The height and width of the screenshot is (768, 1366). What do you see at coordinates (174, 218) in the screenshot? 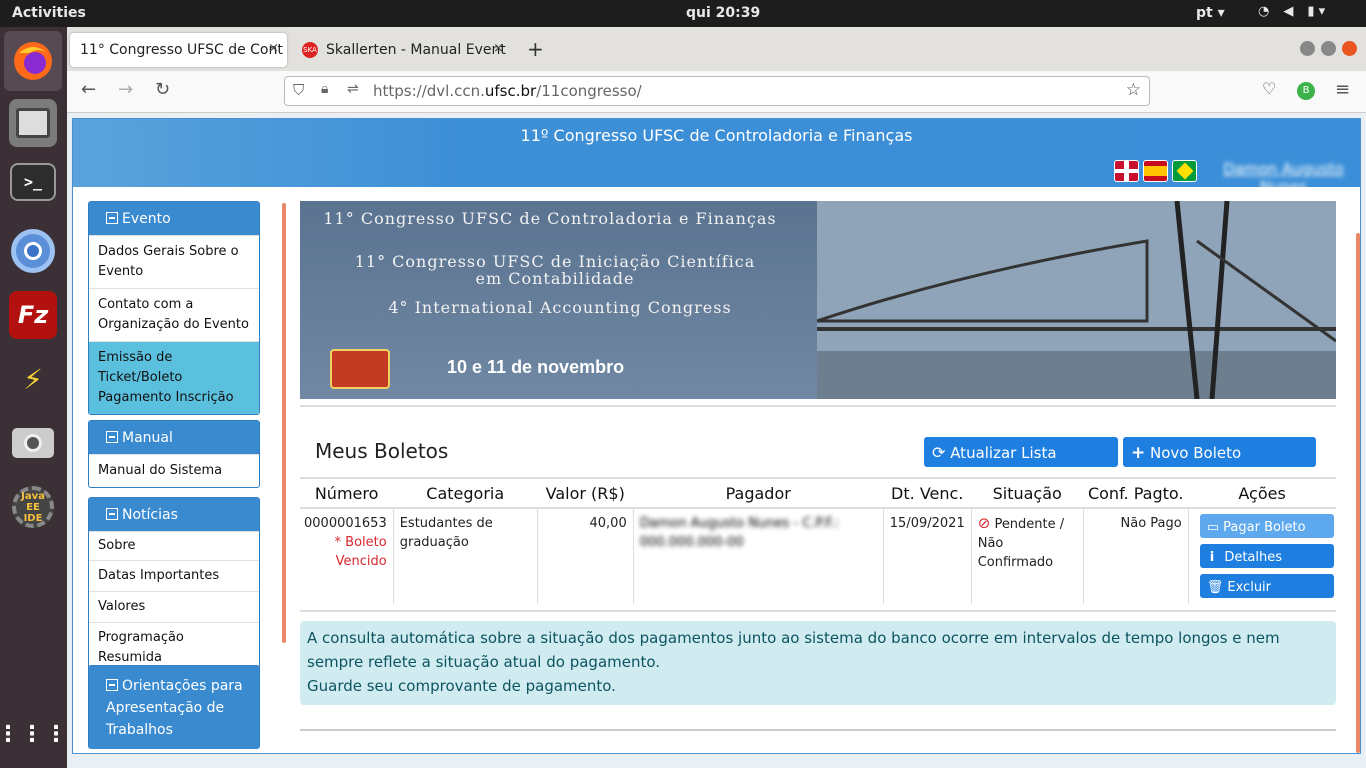
I see `menu-heading-evento: Evento` at bounding box center [174, 218].